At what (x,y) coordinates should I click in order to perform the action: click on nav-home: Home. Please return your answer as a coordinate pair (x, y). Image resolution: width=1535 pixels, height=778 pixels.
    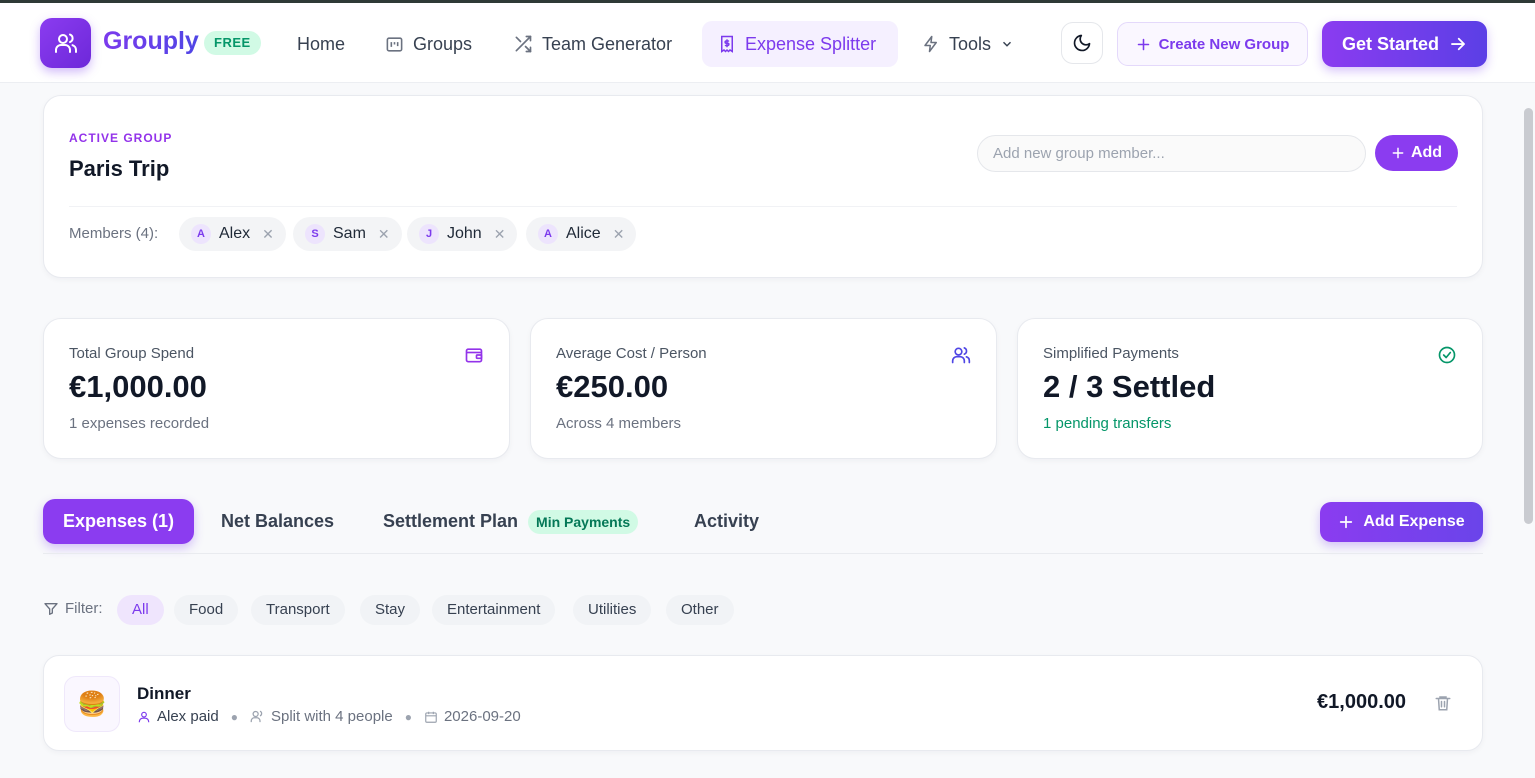
    Looking at the image, I should click on (321, 44).